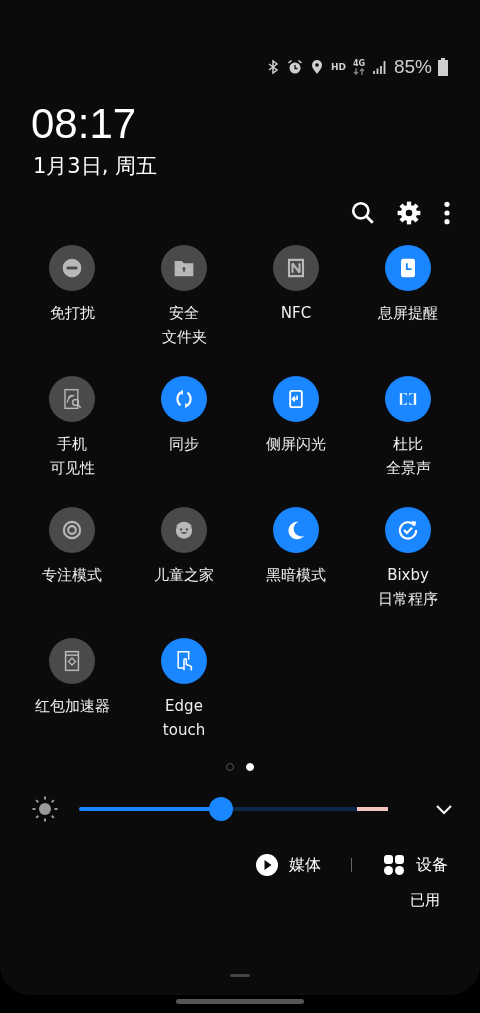 The height and width of the screenshot is (1013, 480). Describe the element at coordinates (184, 661) in the screenshot. I see `touch-toggle` at that location.